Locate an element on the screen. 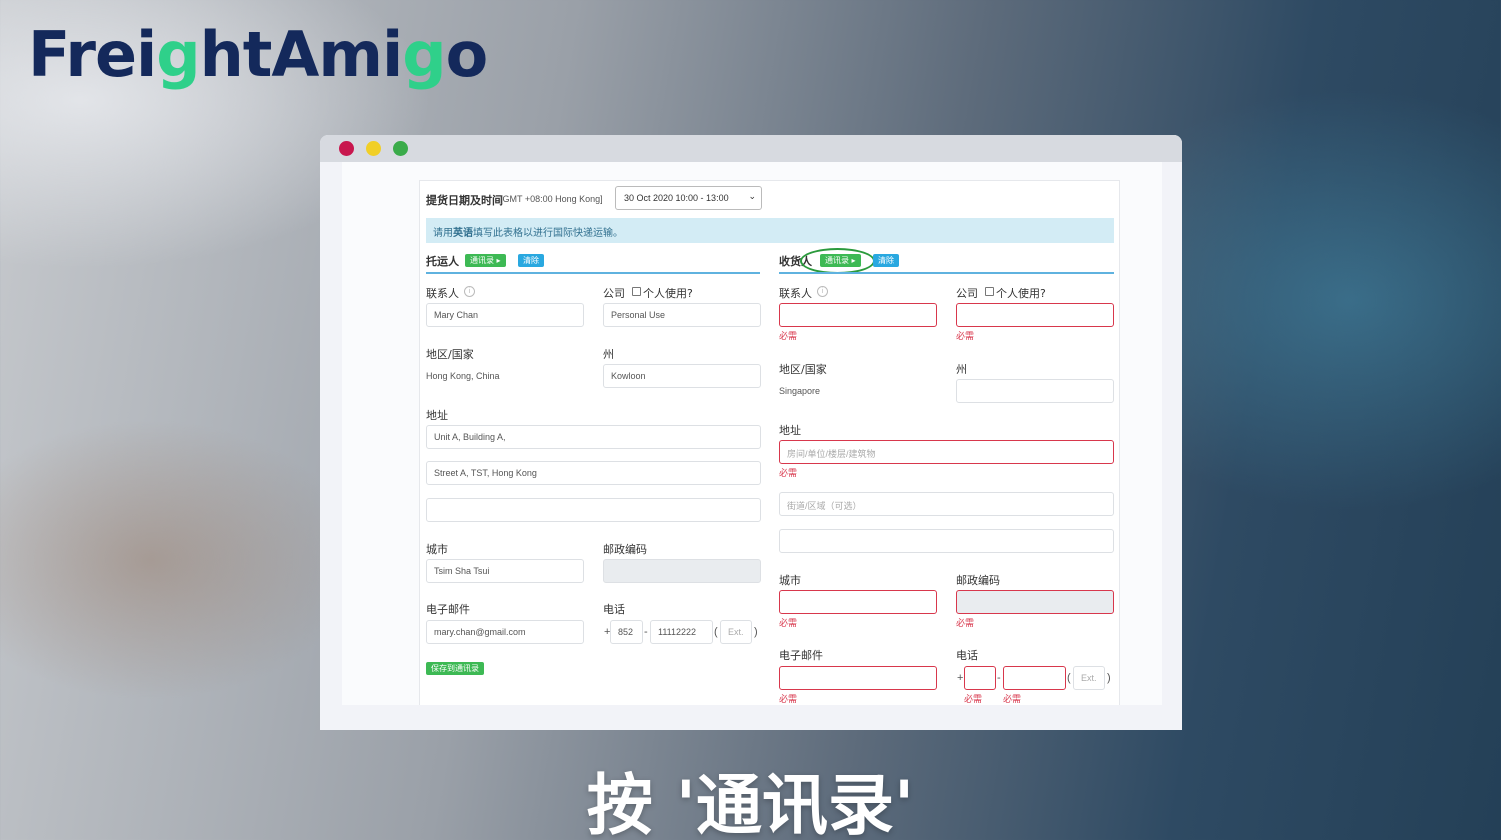 Image resolution: width=1501 pixels, height=840 pixels. consignee-personal-use-checkbox is located at coordinates (989, 291).